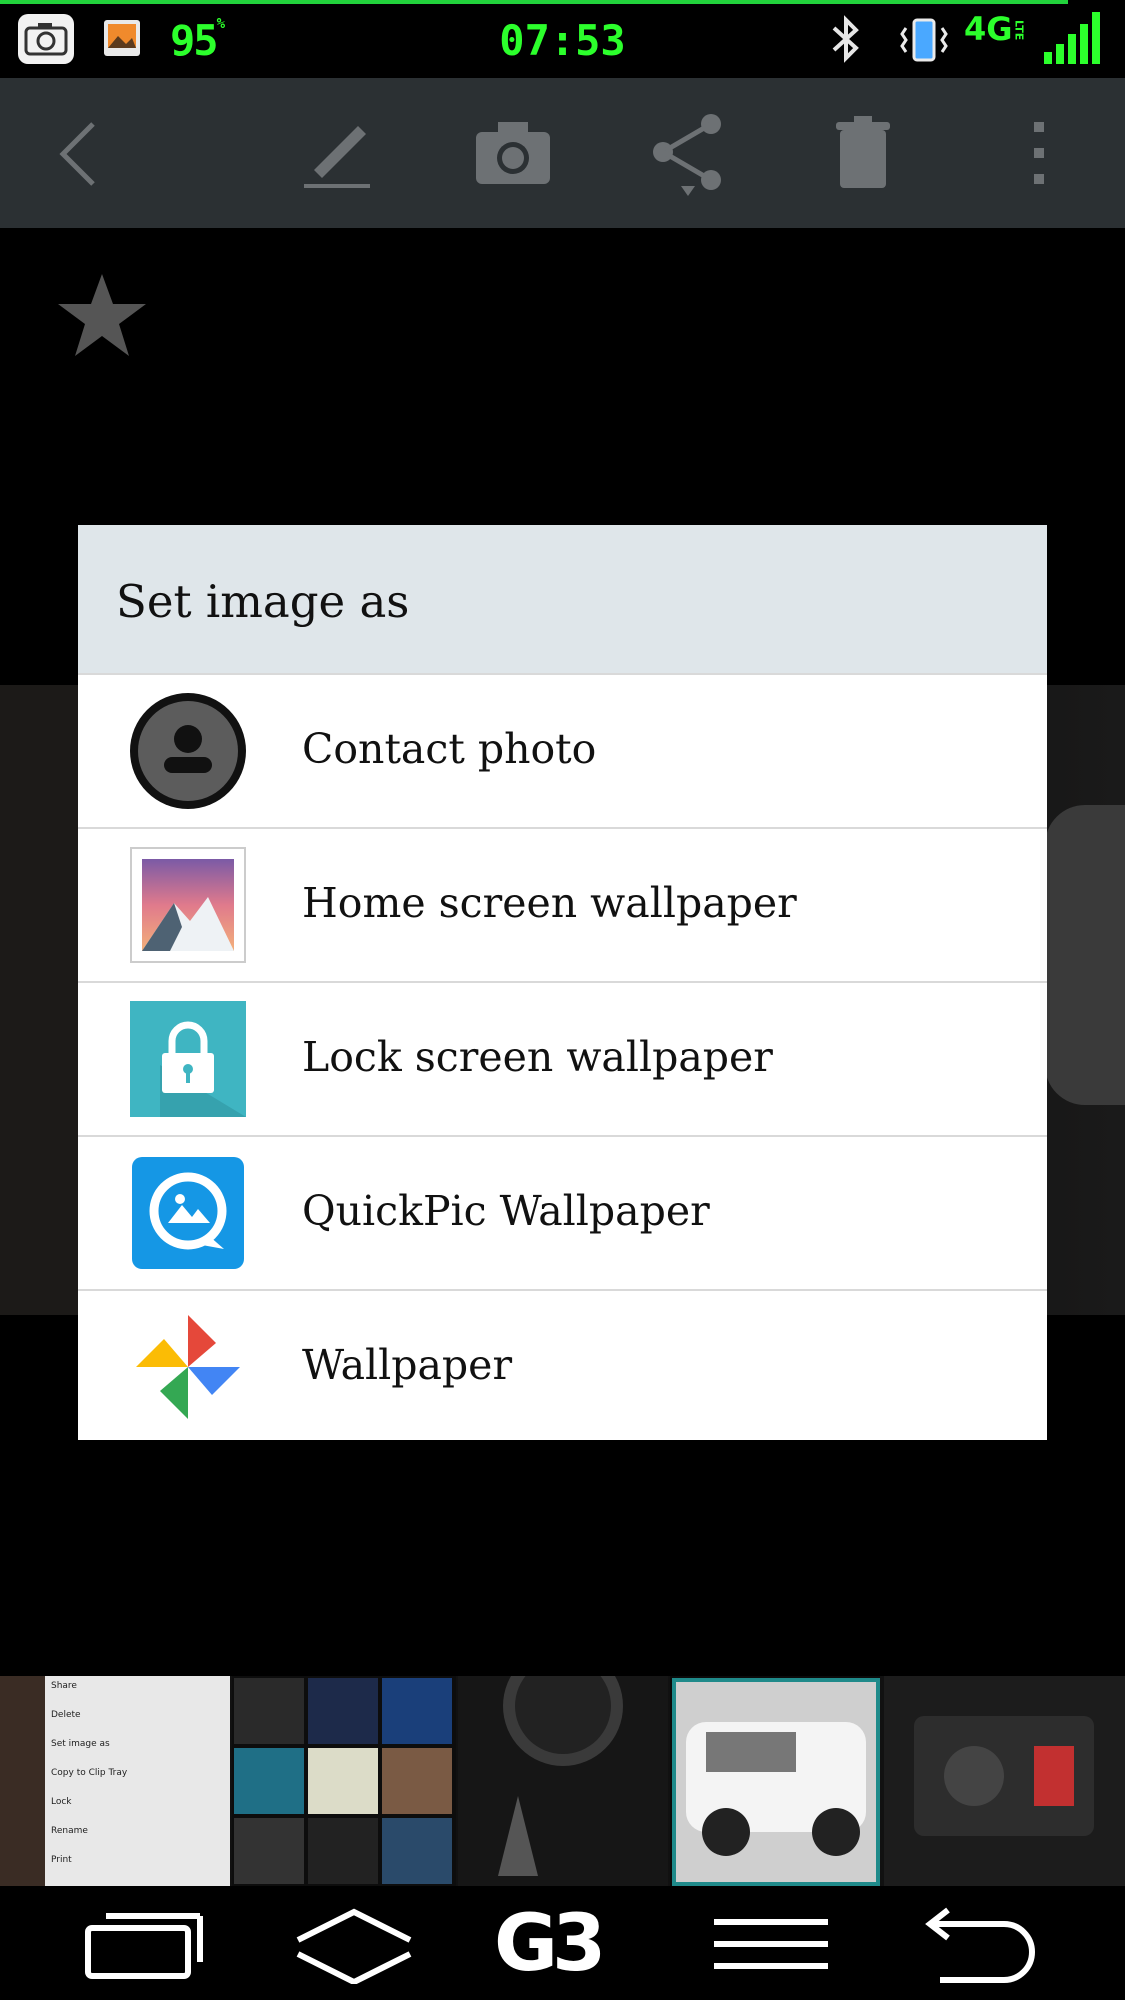 The width and height of the screenshot is (1125, 2000). What do you see at coordinates (61, 1802) in the screenshot?
I see `thumbnail-menu-item: Lock` at bounding box center [61, 1802].